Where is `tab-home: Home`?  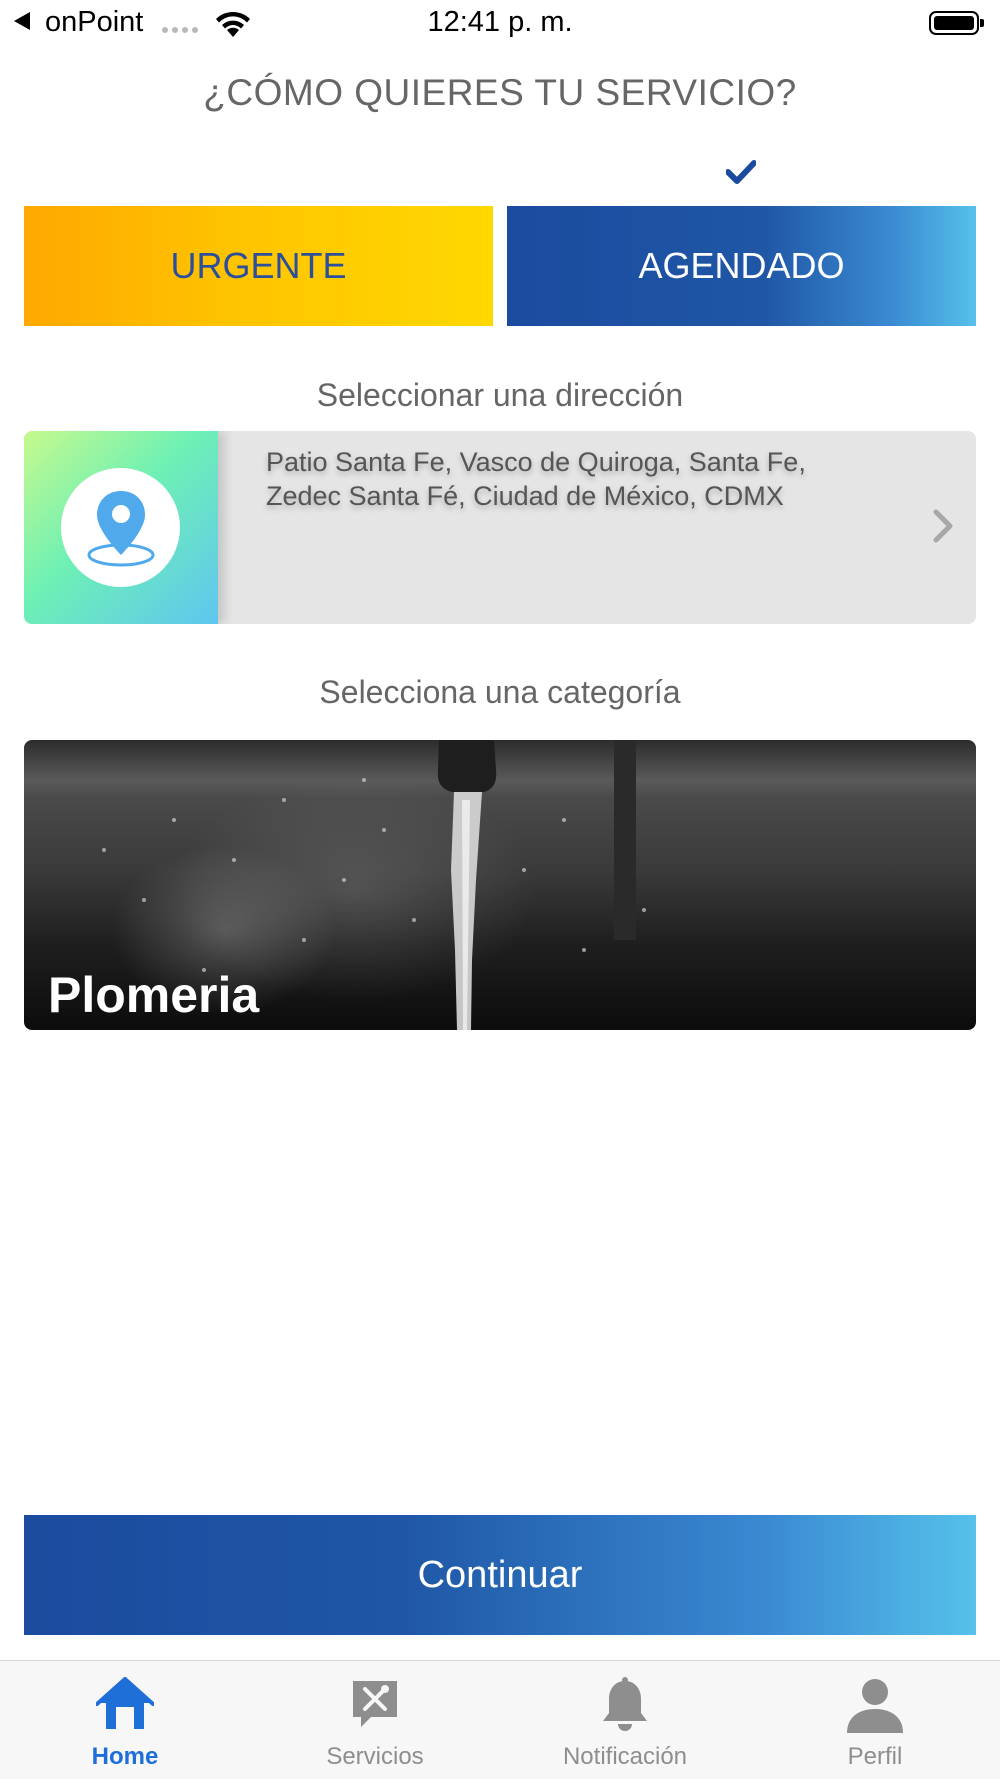
tab-home: Home is located at coordinates (125, 1720).